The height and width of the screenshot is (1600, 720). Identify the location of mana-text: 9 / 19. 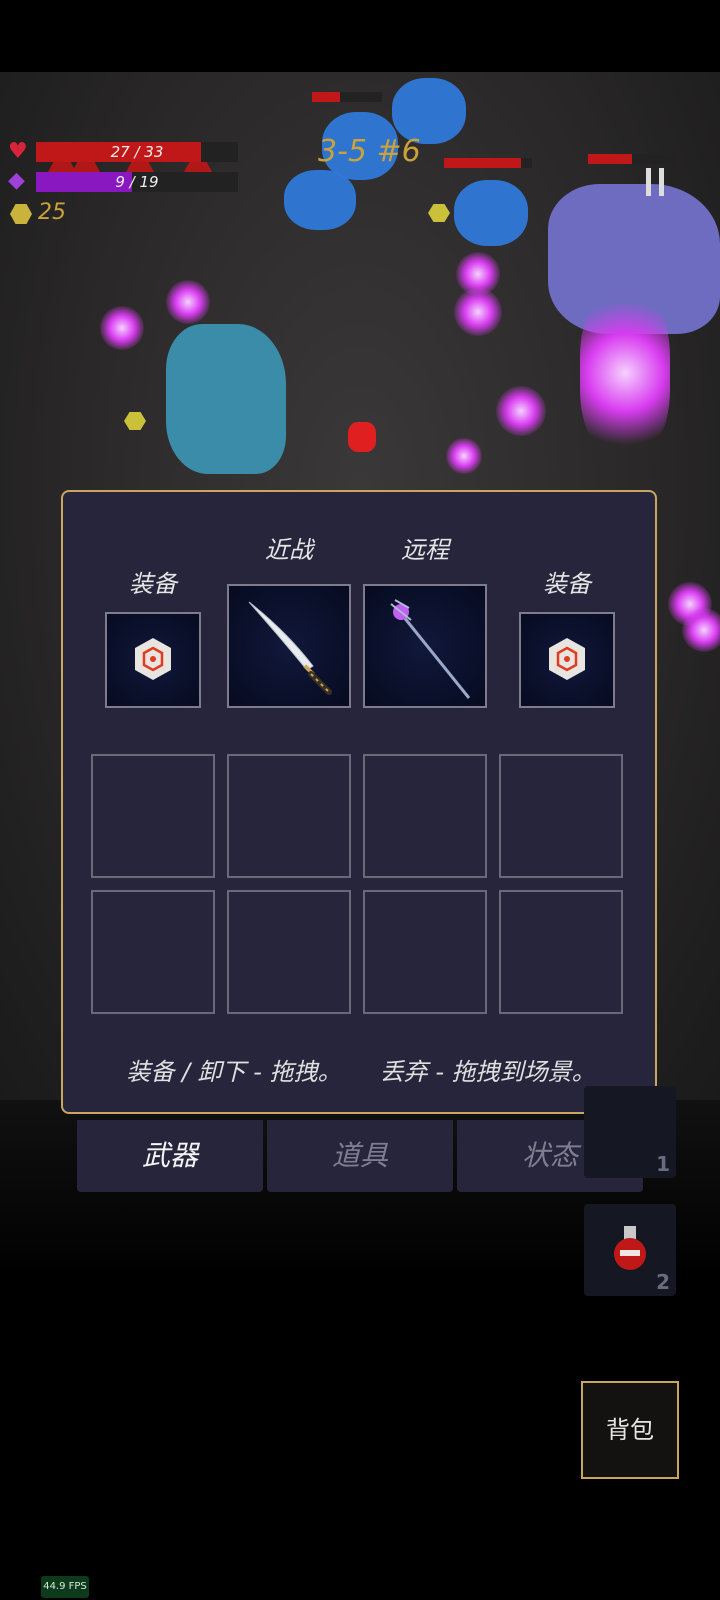
(137, 182).